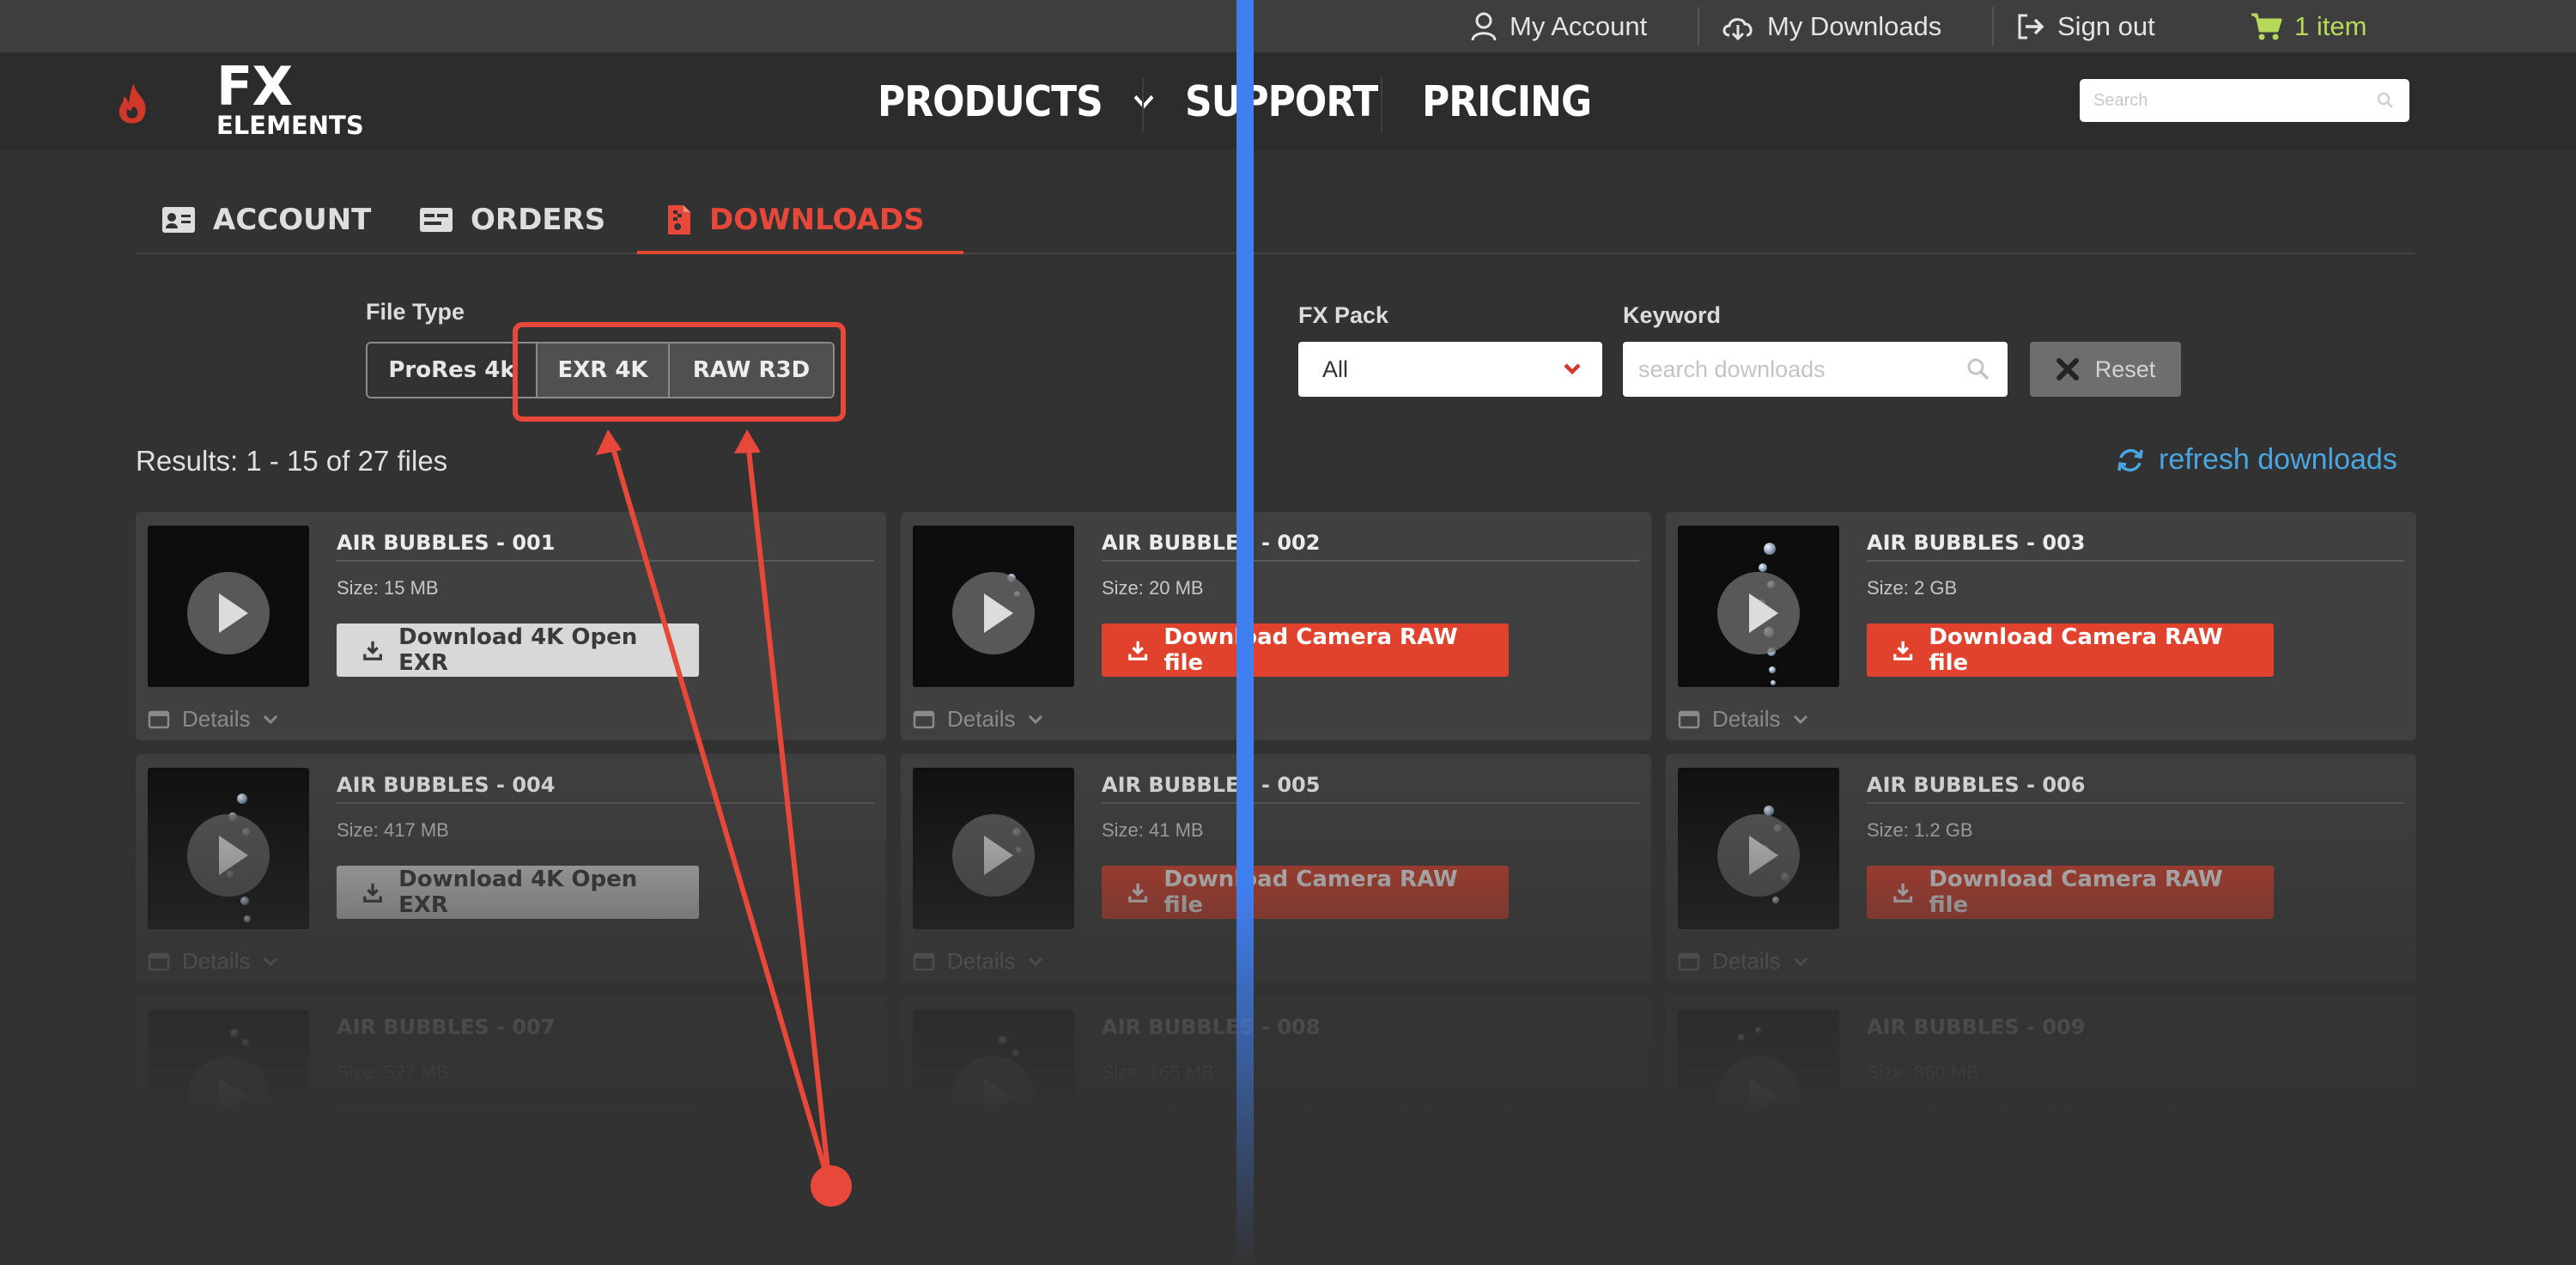 The image size is (2576, 1265). What do you see at coordinates (795, 220) in the screenshot?
I see `tab-downloads: DOWNLOADS` at bounding box center [795, 220].